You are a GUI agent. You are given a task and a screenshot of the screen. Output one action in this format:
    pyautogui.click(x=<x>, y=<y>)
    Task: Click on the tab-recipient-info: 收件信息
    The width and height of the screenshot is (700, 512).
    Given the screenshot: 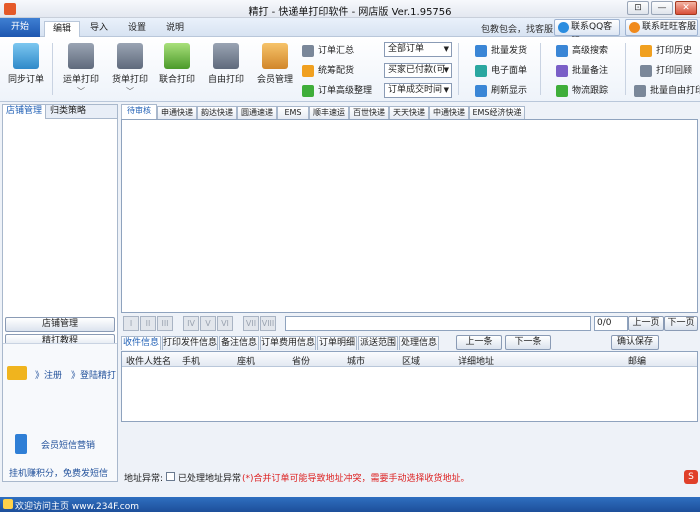 What is the action you would take?
    pyautogui.click(x=141, y=343)
    